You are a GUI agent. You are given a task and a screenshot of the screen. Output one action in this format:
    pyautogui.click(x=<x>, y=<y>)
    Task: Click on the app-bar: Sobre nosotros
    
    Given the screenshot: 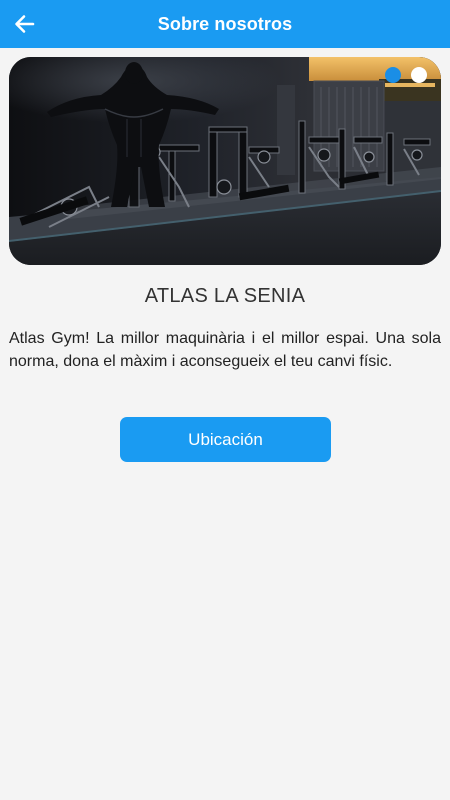 What is the action you would take?
    pyautogui.click(x=225, y=24)
    